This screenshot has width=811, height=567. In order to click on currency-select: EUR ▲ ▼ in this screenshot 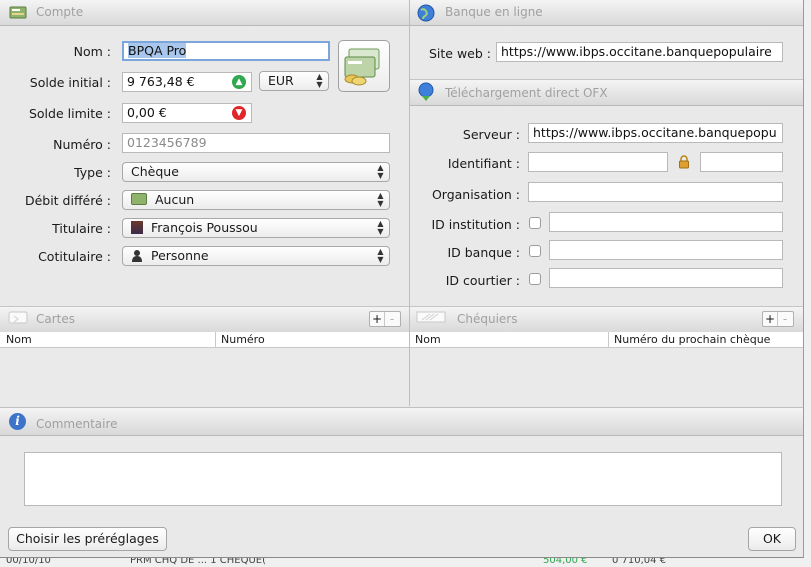, I will do `click(294, 81)`.